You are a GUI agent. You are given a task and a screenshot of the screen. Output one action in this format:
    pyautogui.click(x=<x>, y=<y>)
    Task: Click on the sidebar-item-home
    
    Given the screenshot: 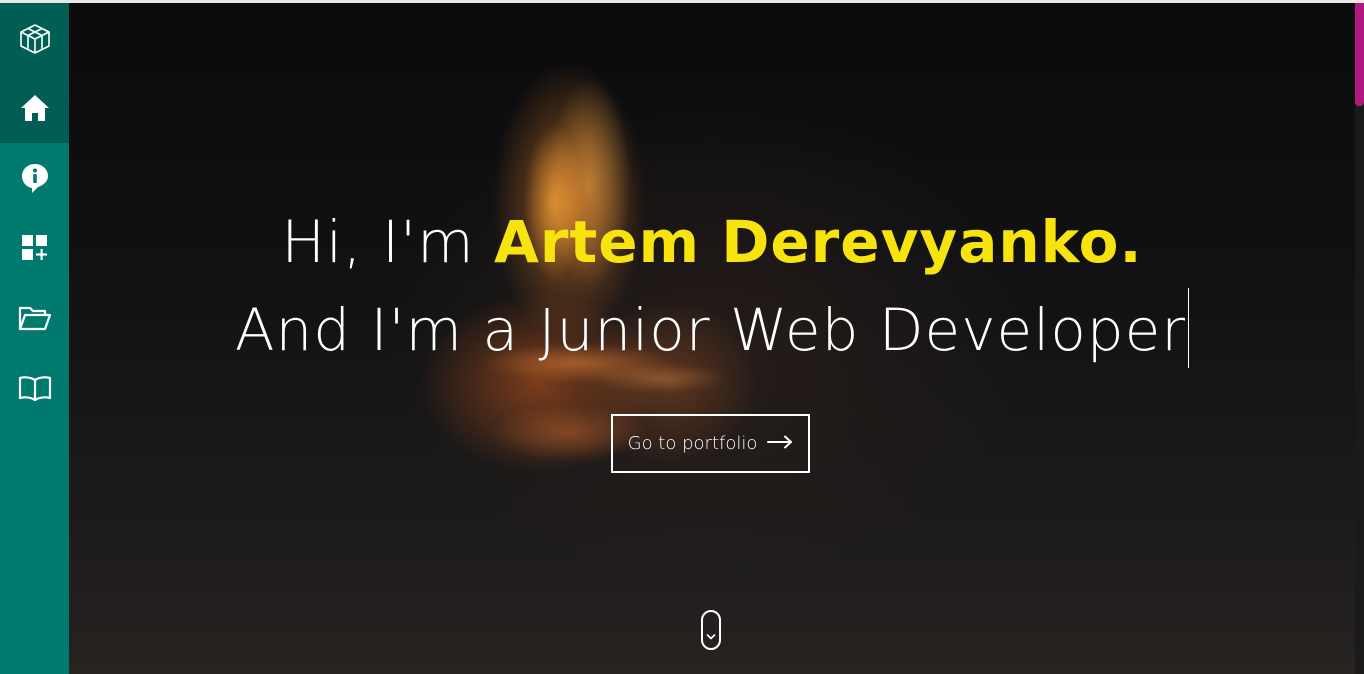 What is the action you would take?
    pyautogui.click(x=34, y=108)
    